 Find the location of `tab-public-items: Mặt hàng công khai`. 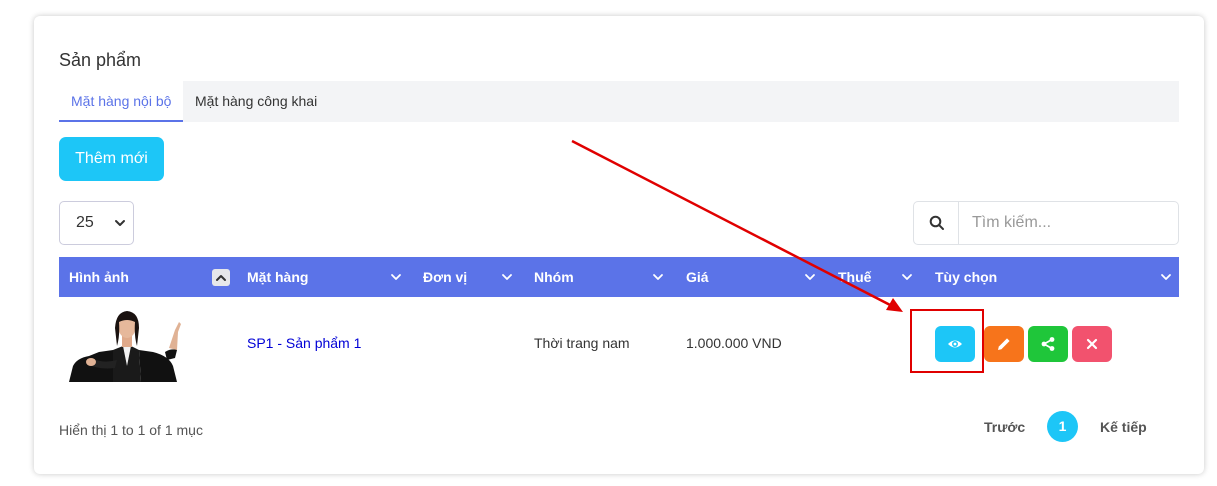

tab-public-items: Mặt hàng công khai is located at coordinates (256, 101).